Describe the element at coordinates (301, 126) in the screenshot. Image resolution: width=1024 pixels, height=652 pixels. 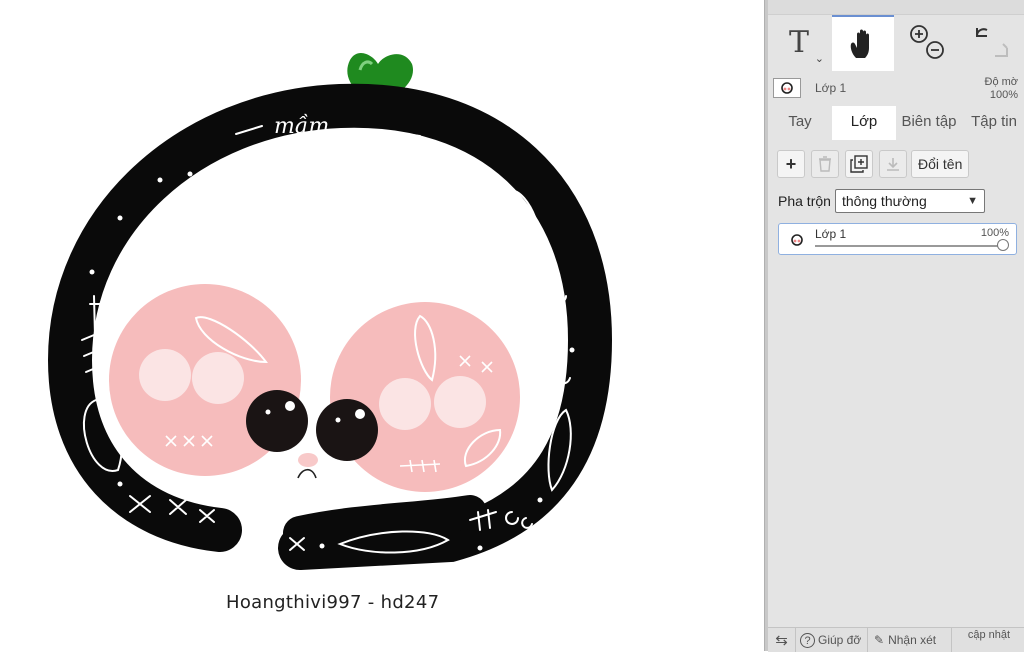
I see `artwork-label: mầm` at that location.